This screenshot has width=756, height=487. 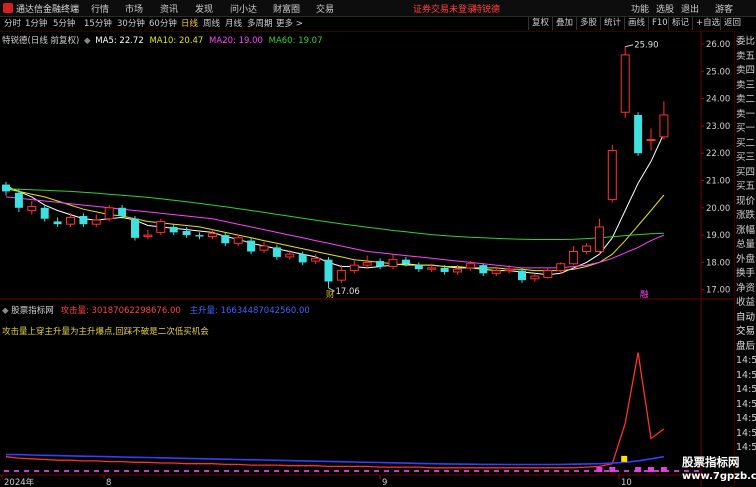 What do you see at coordinates (724, 8) in the screenshot?
I see `user-guest: 游客` at bounding box center [724, 8].